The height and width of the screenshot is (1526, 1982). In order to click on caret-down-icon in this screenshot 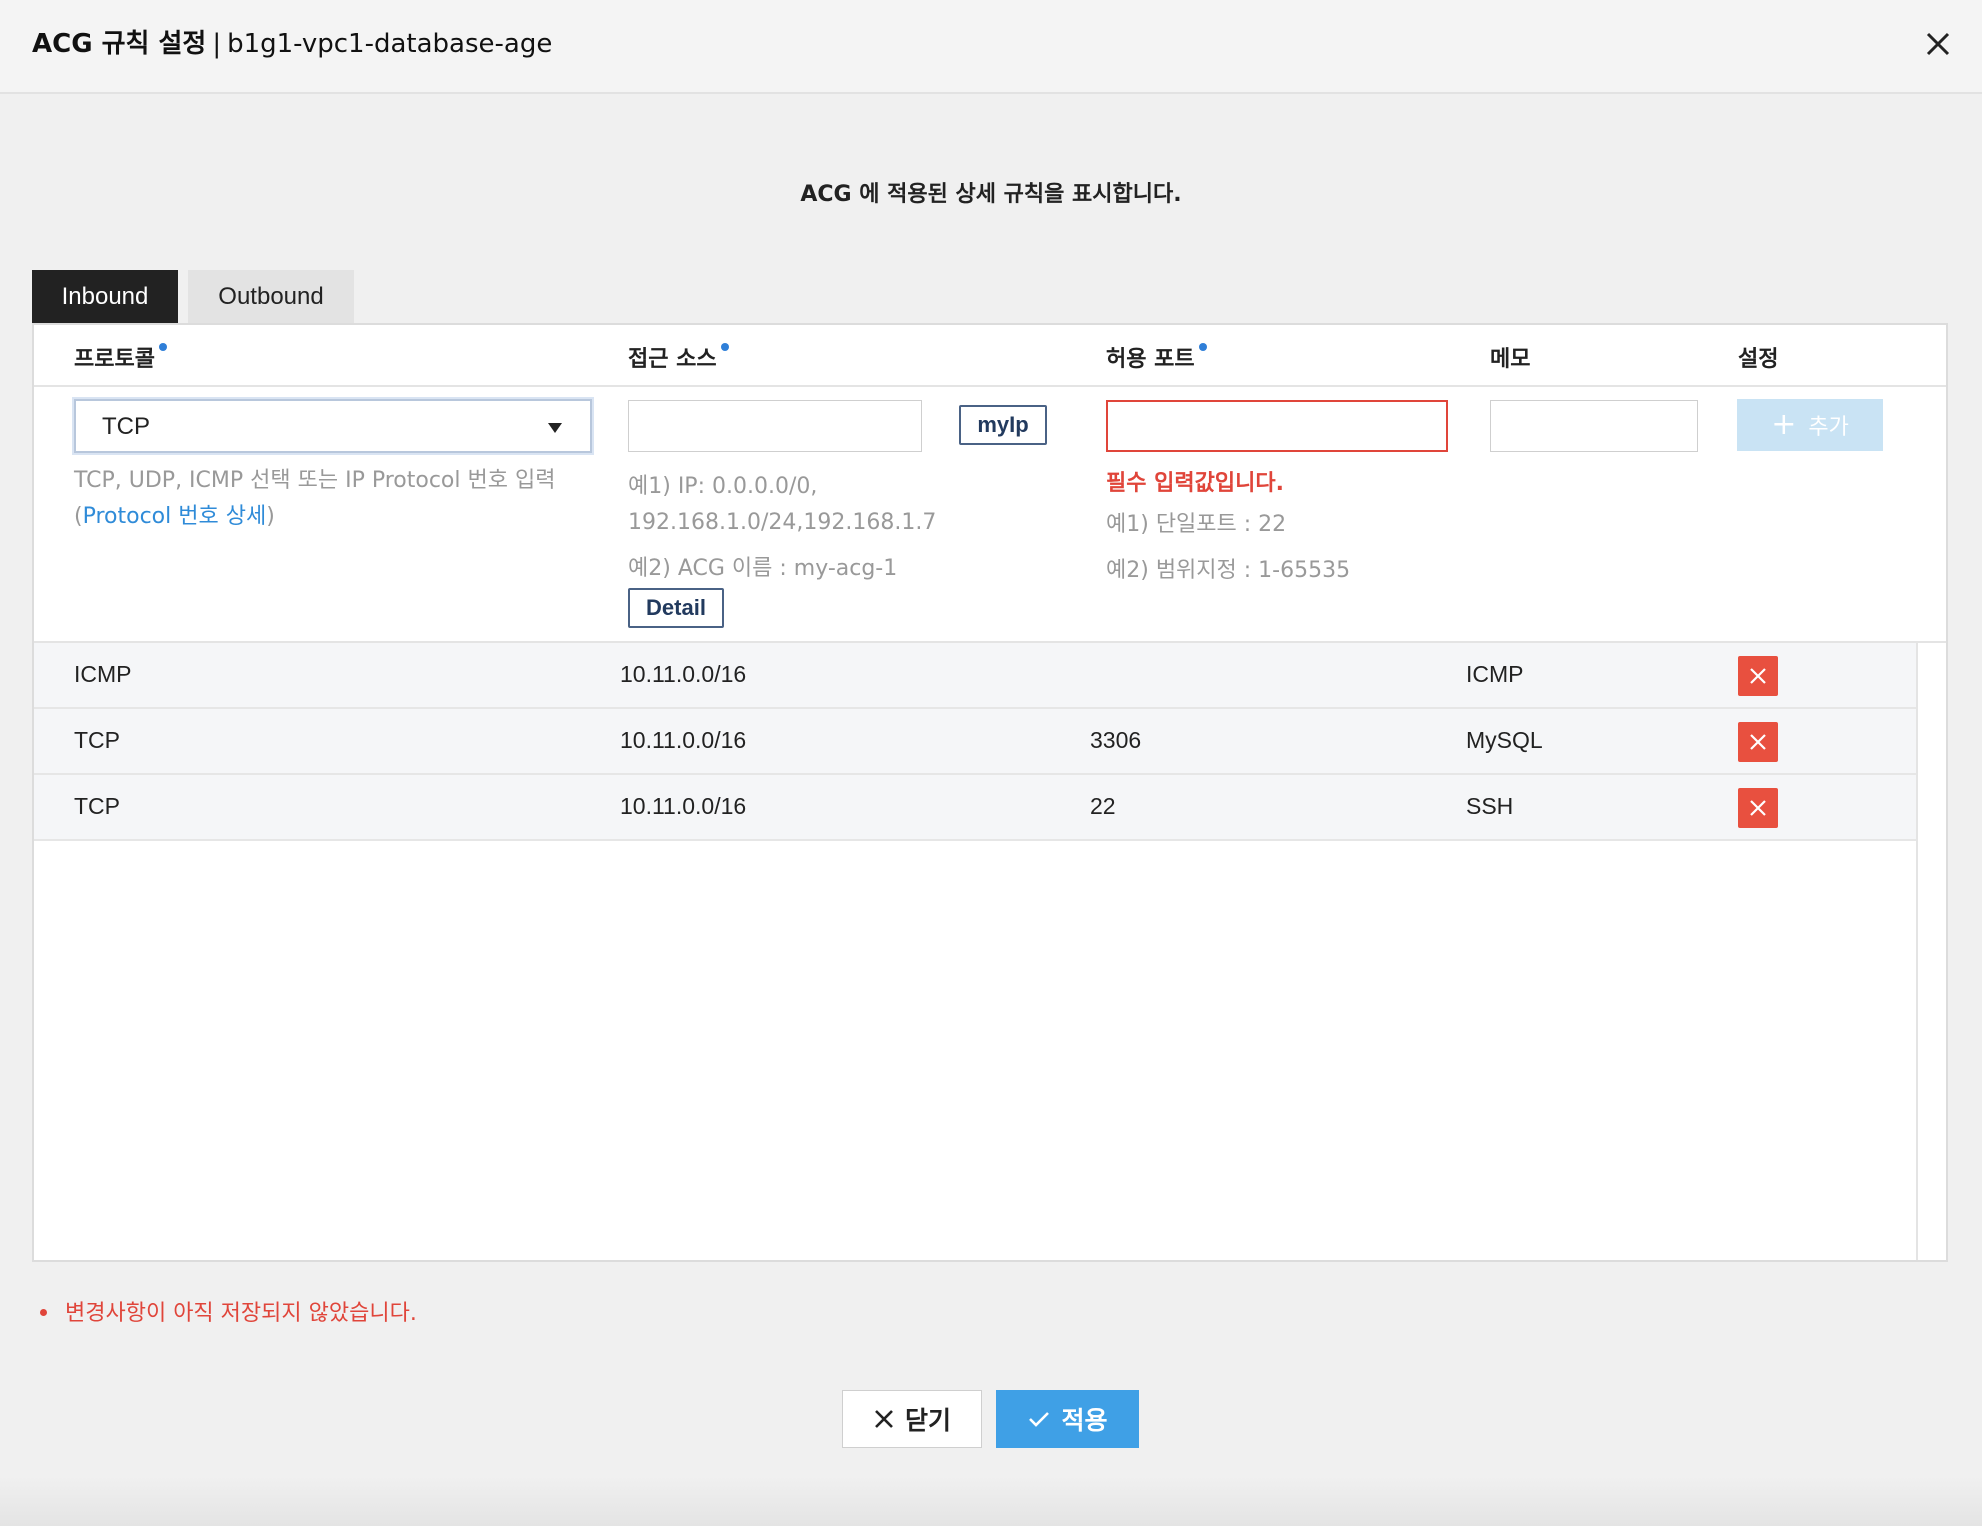, I will do `click(555, 428)`.